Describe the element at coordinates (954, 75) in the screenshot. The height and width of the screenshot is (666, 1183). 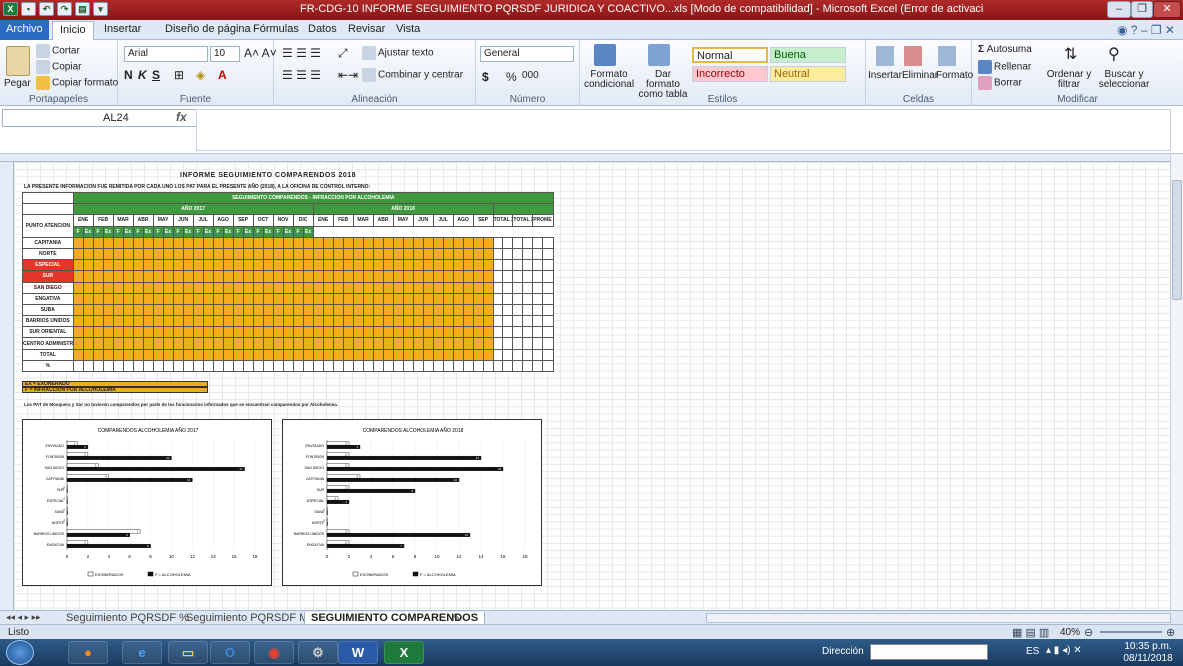
I see `format-cells-button: Formato` at that location.